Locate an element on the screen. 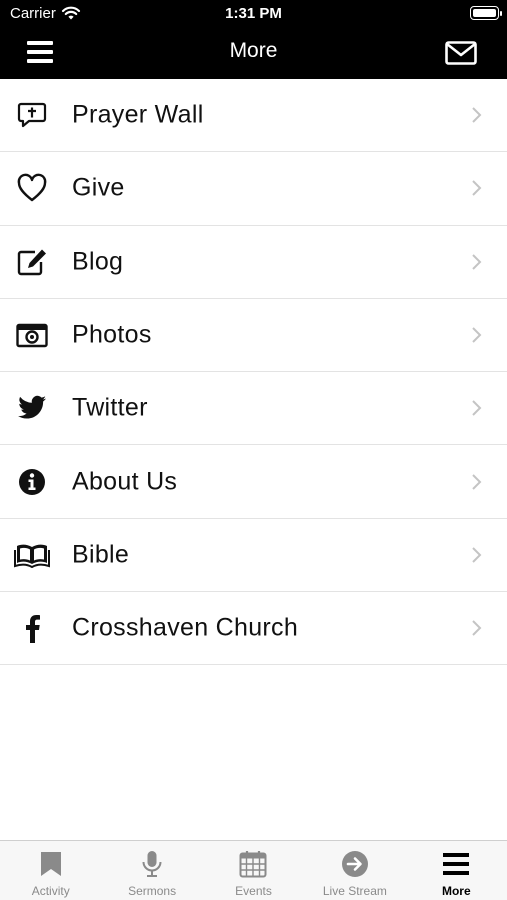 The image size is (507, 900). tab-more: More is located at coordinates (456, 870).